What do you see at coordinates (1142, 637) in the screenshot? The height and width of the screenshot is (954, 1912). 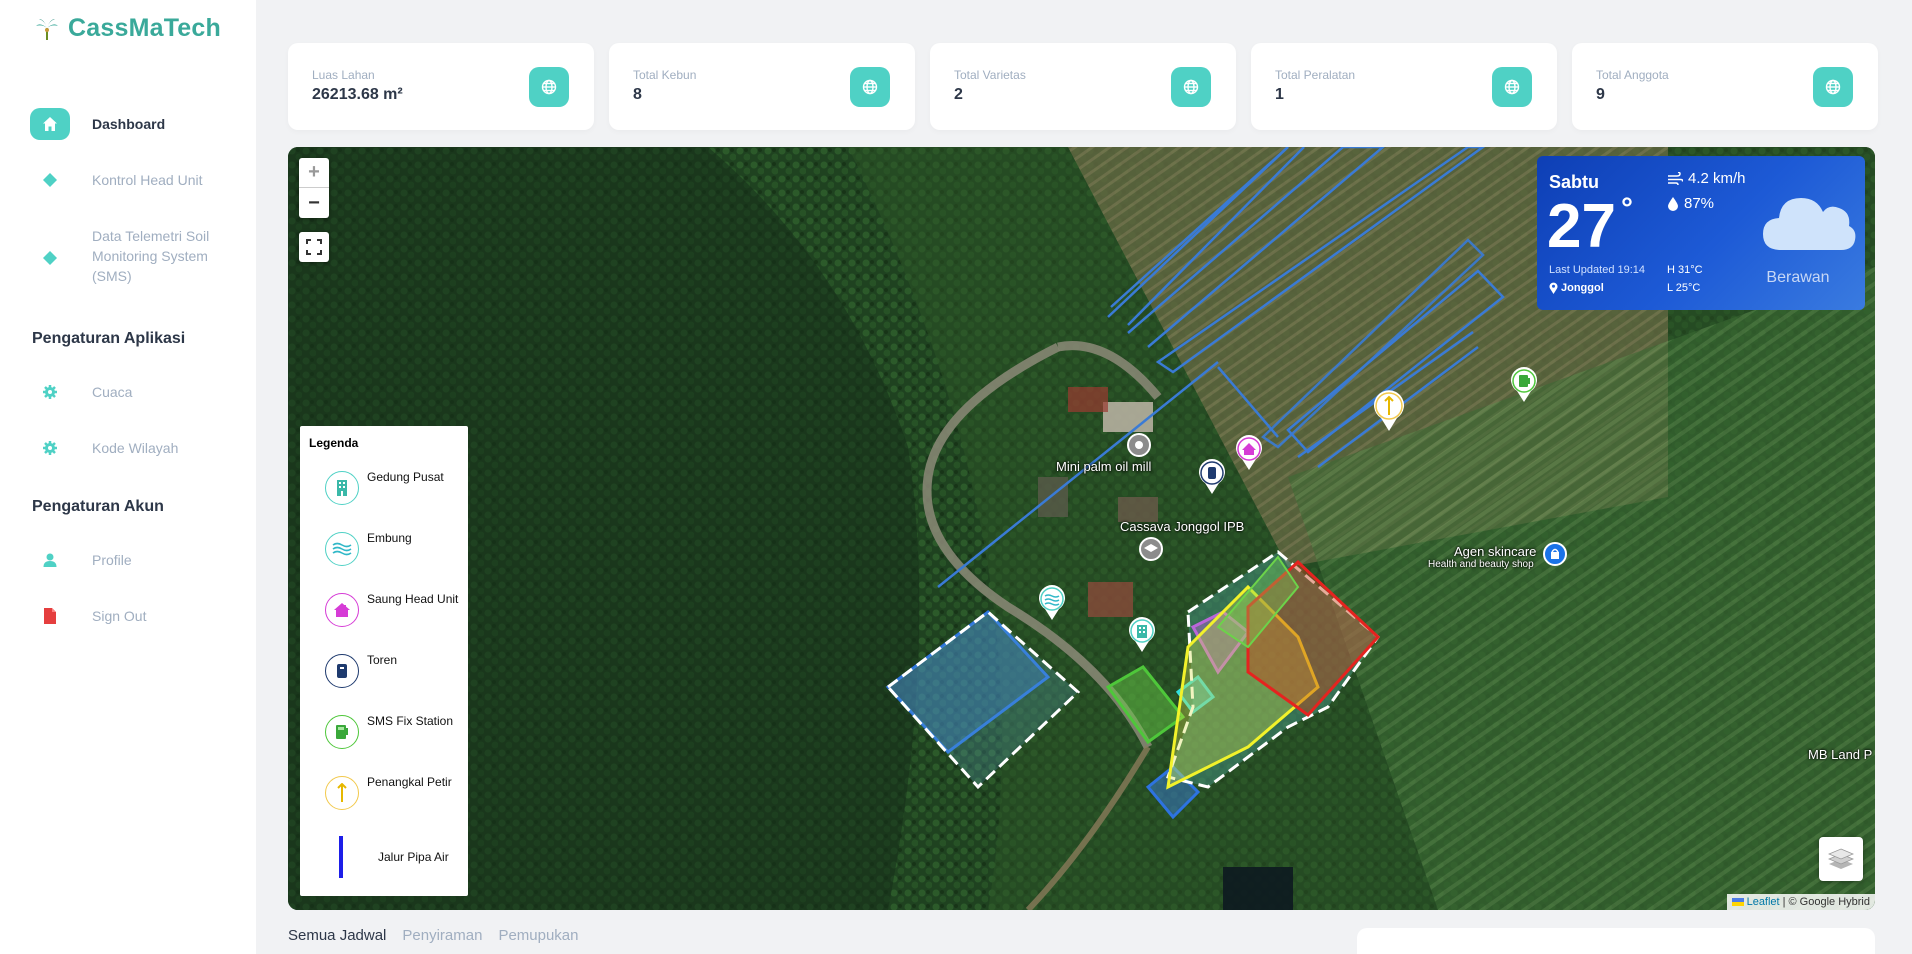 I see `gedung-pusat-marker-icon` at bounding box center [1142, 637].